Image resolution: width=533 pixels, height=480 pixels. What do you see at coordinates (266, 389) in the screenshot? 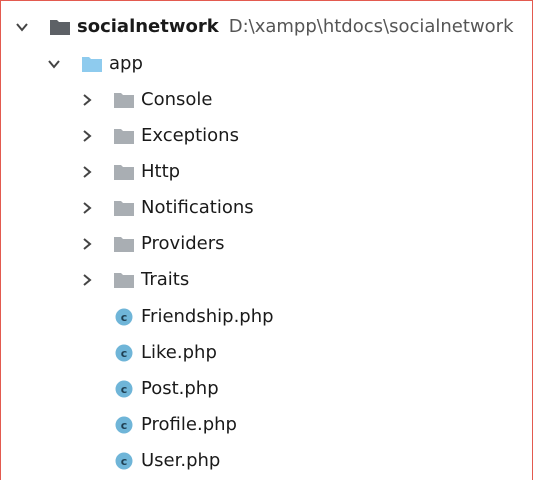
I see `tree-row-file-post: c Post.php` at bounding box center [266, 389].